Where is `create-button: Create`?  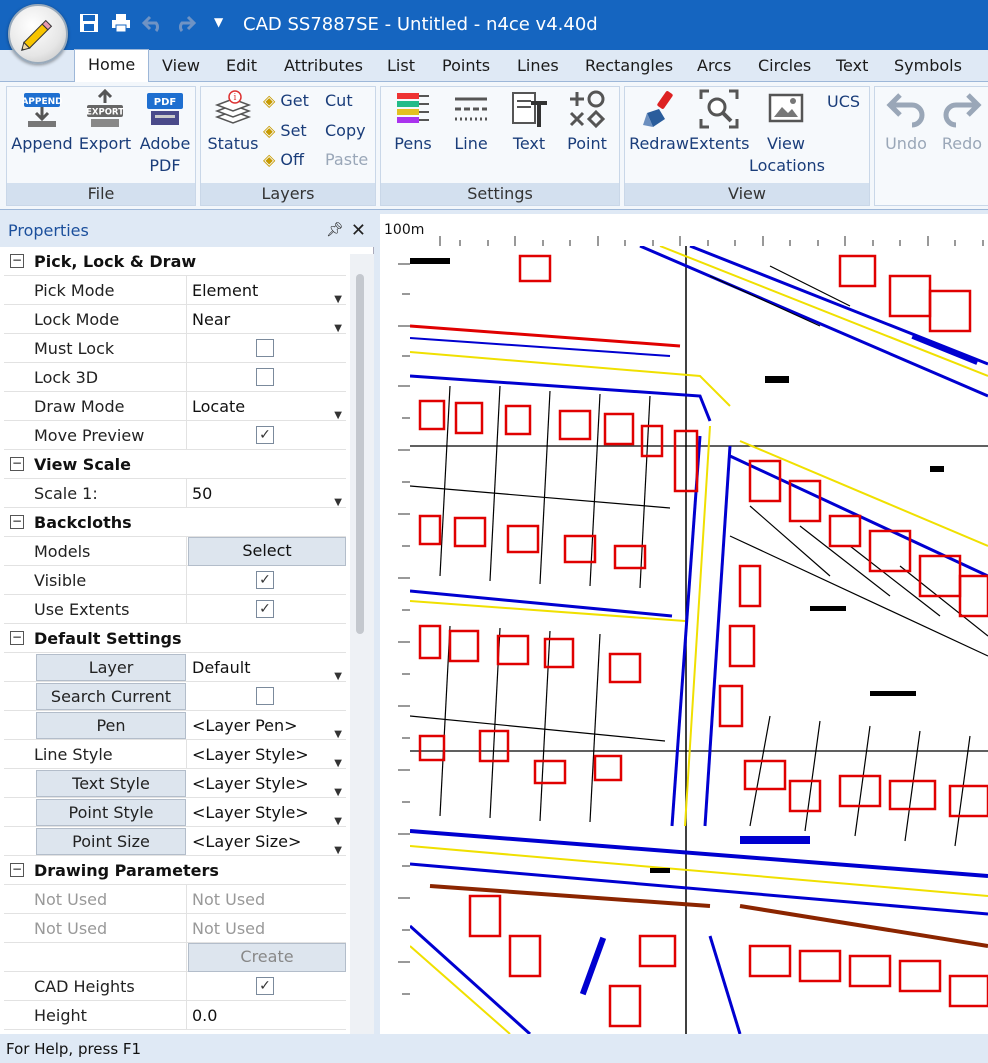 create-button: Create is located at coordinates (267, 957).